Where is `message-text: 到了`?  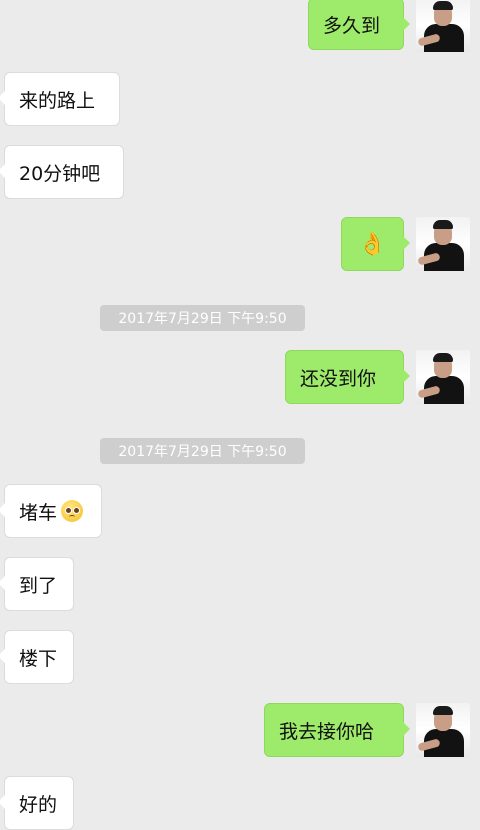
message-text: 到了 is located at coordinates (38, 585).